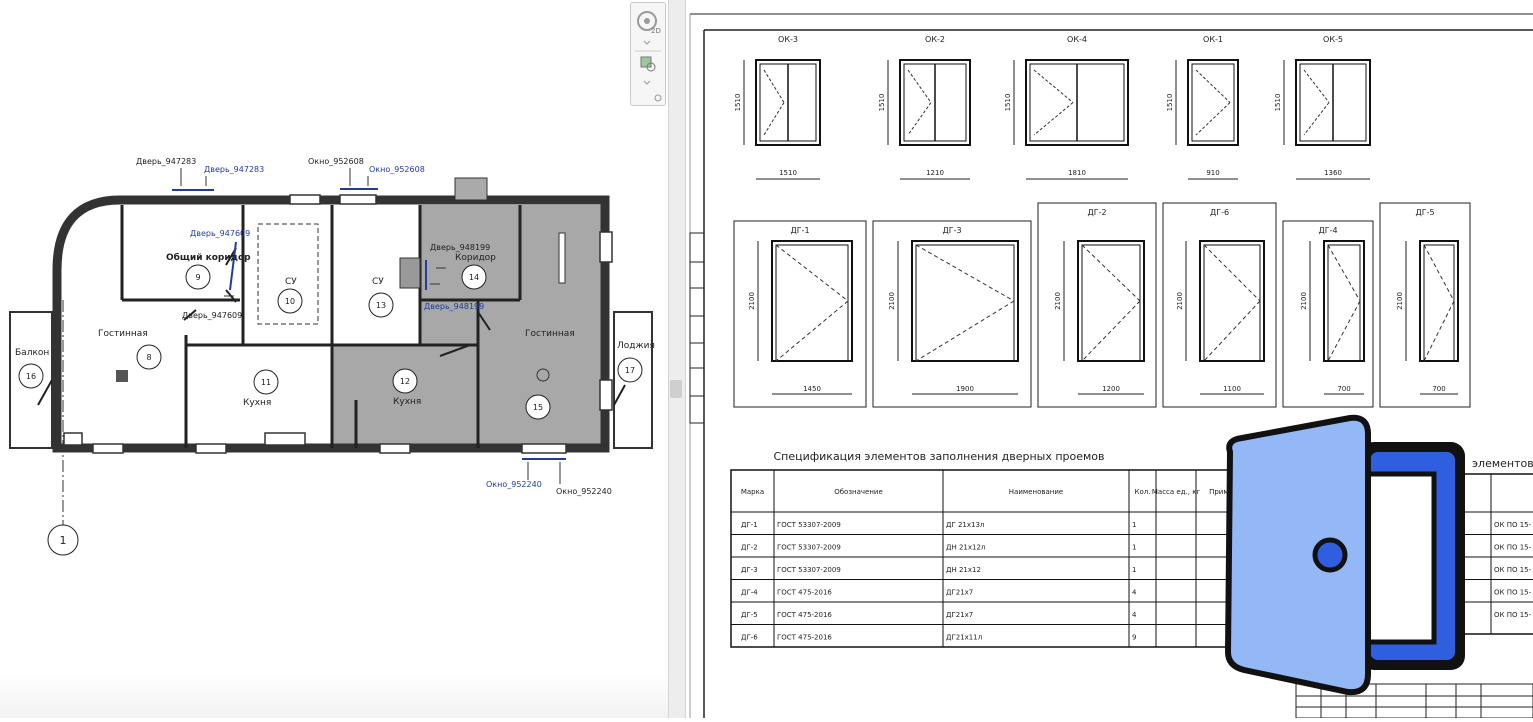  What do you see at coordinates (812, 389) in the screenshot?
I see `door-0-width: 1450` at bounding box center [812, 389].